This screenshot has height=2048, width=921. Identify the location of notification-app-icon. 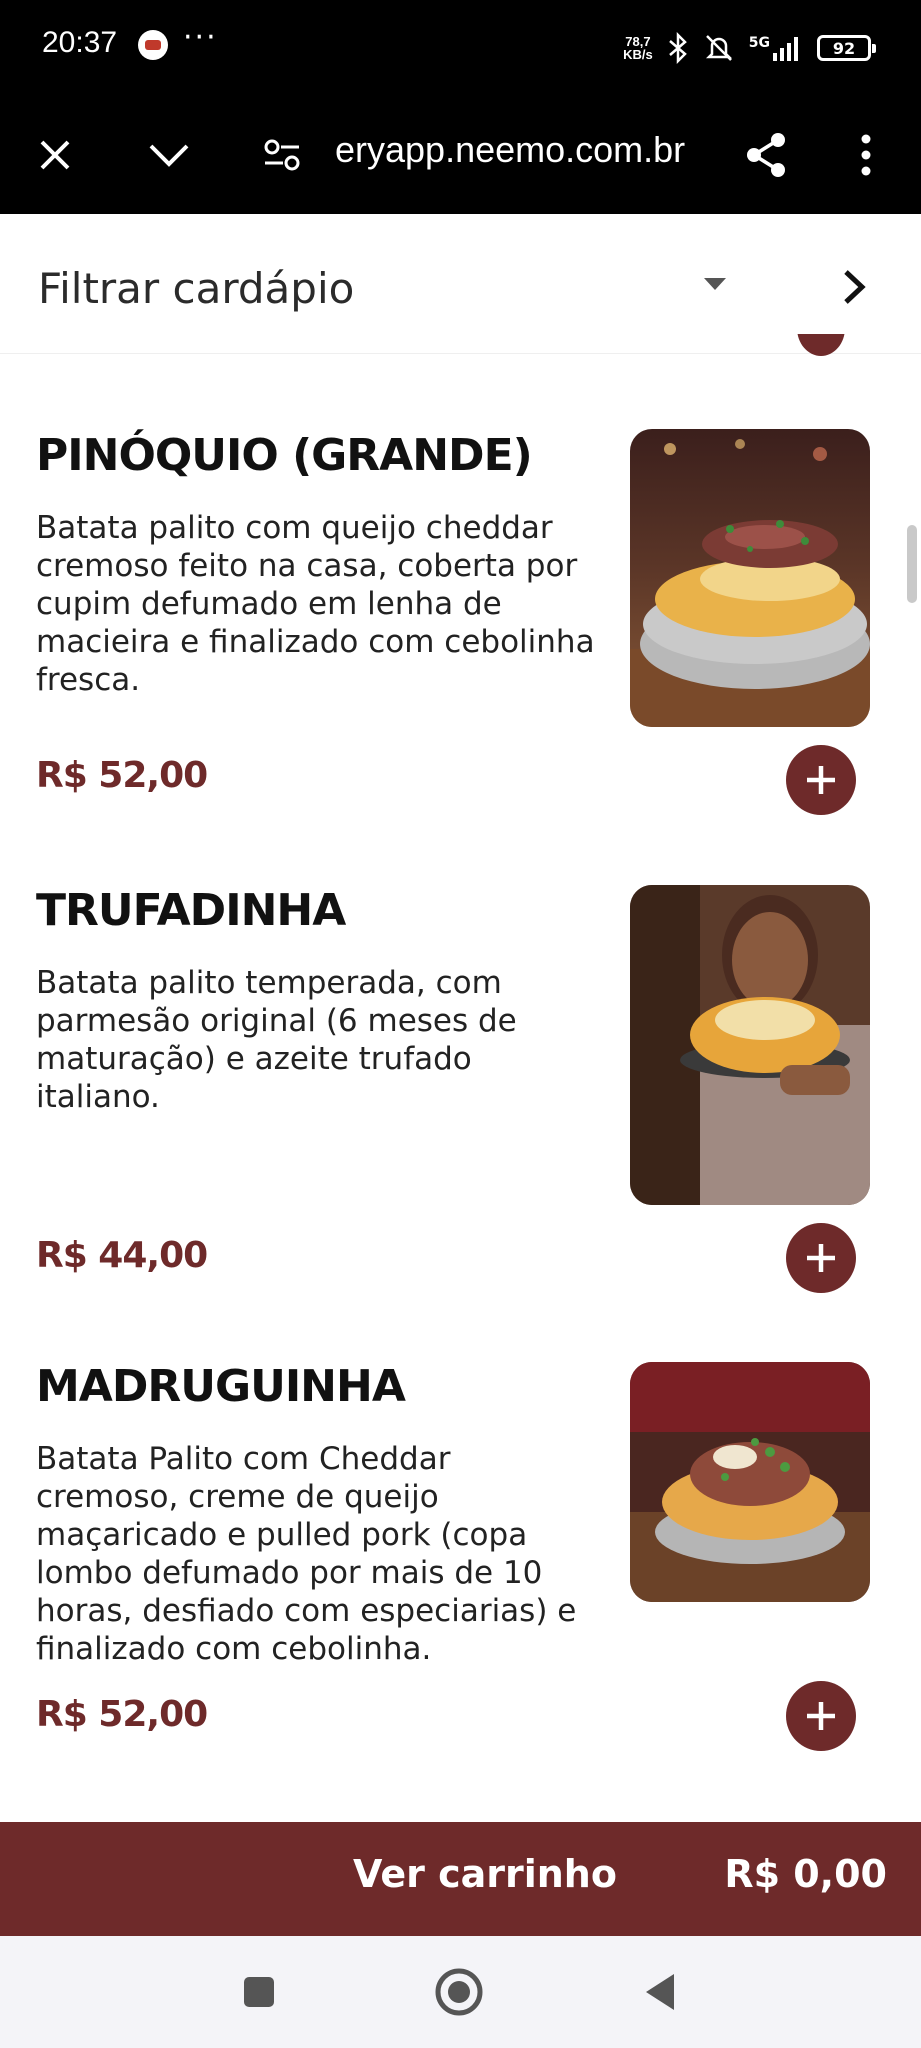
(153, 45).